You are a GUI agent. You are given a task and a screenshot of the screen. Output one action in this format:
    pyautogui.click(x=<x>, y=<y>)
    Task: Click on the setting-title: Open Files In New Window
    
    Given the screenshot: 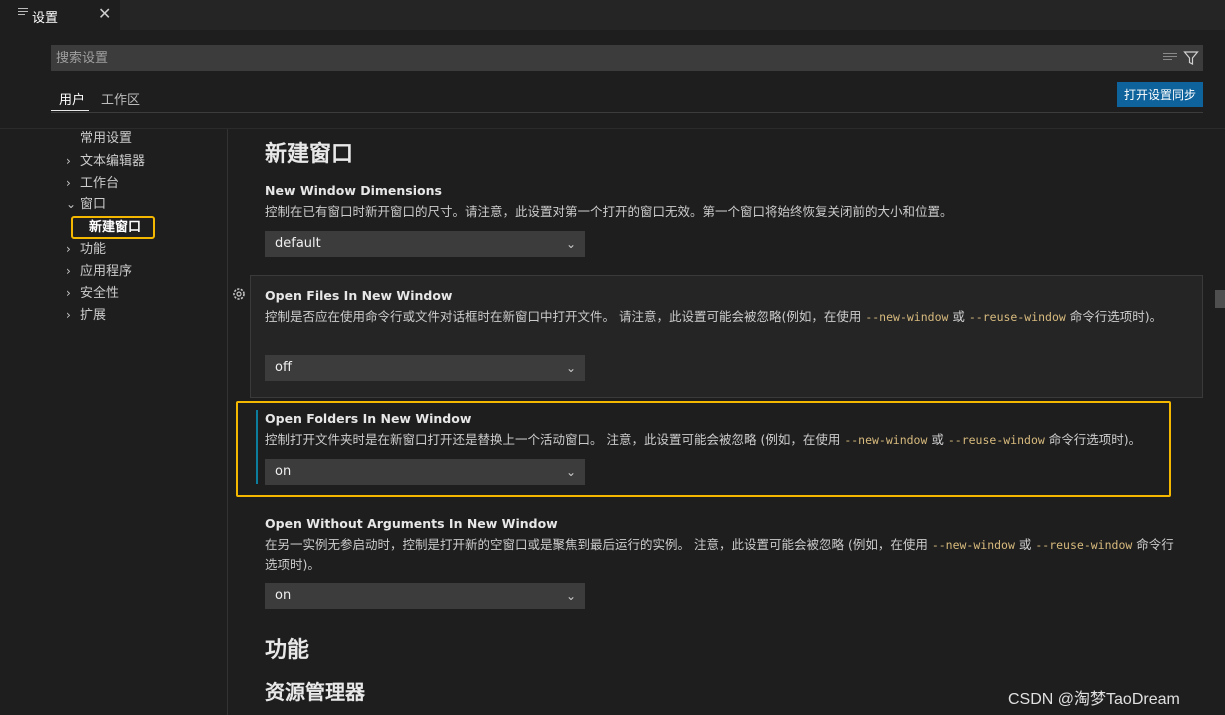 What is the action you would take?
    pyautogui.click(x=359, y=295)
    